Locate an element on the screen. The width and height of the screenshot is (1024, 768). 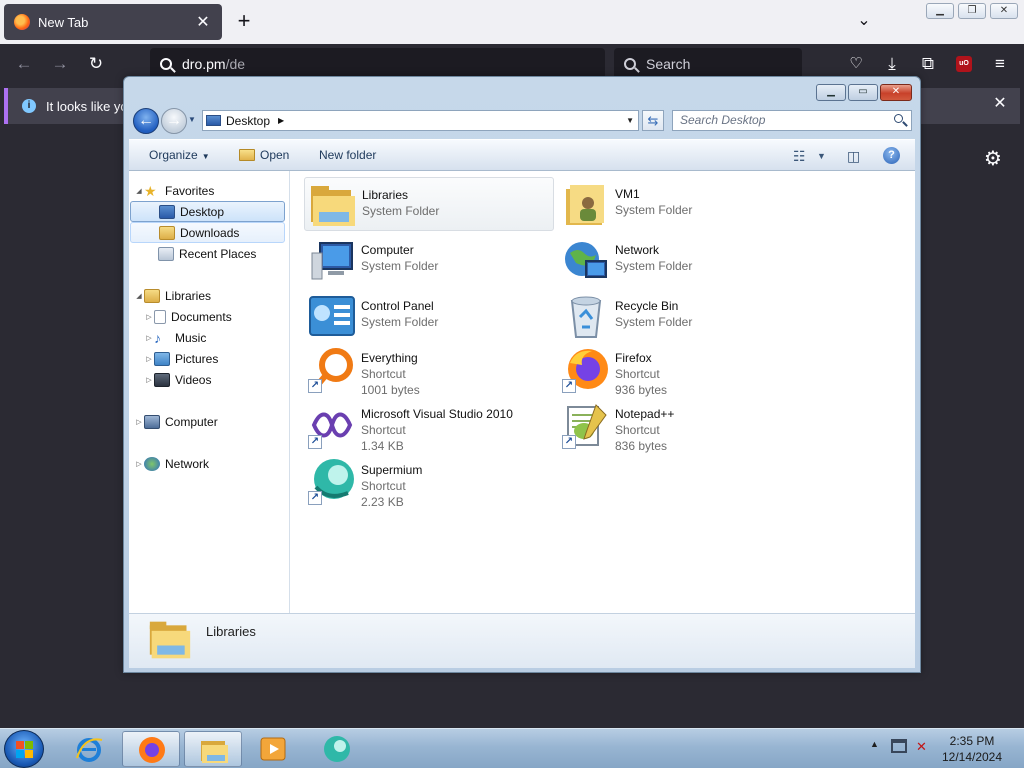
window-minimize-button: ▁ is located at coordinates (831, 92).